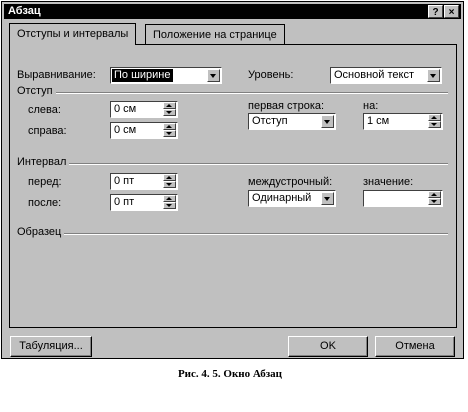 The image size is (468, 412). I want to click on level-select: Основной текст, so click(386, 75).